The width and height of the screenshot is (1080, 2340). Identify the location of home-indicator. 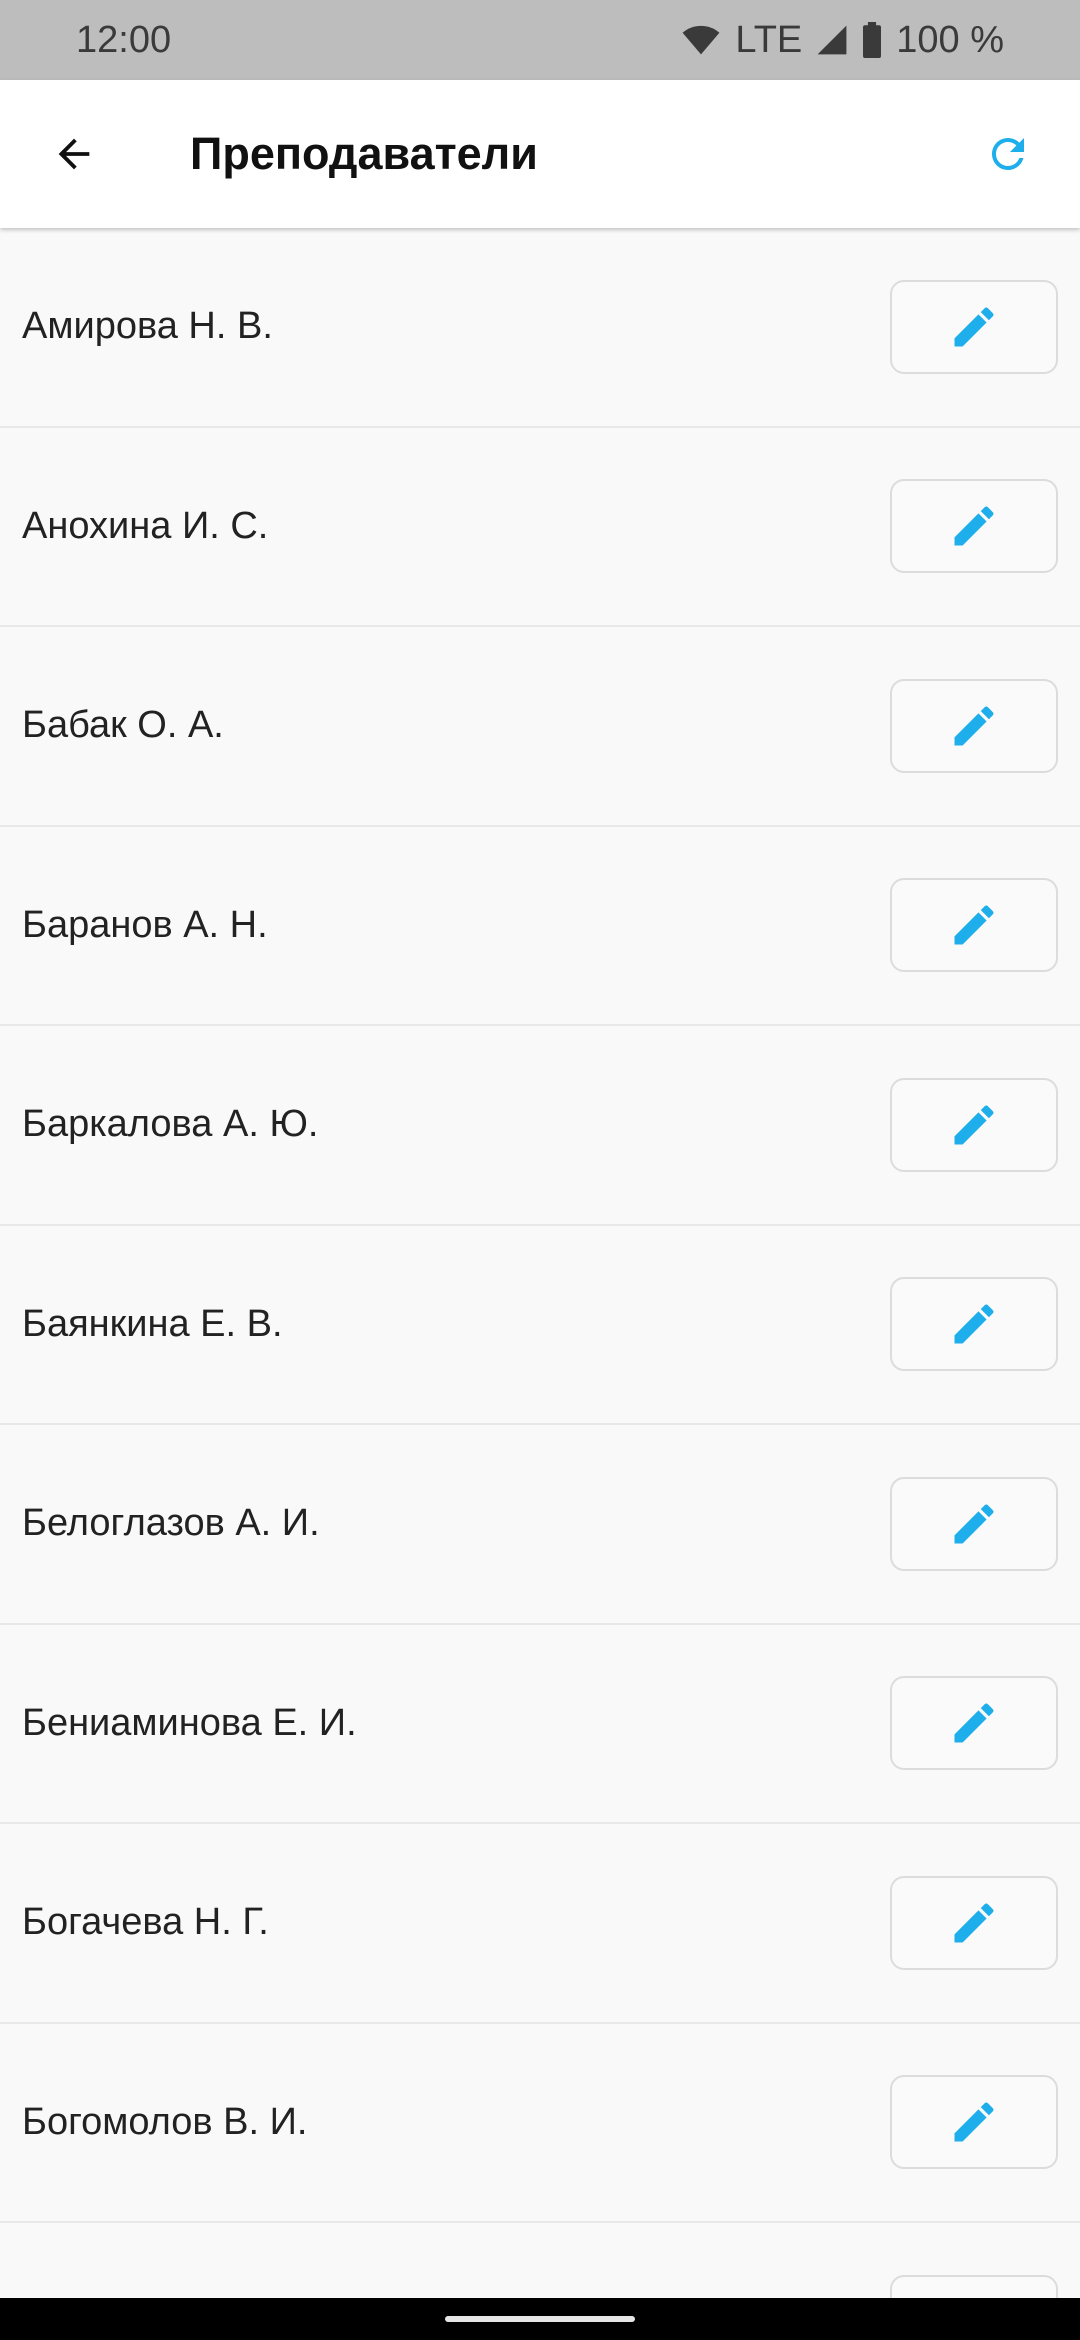
(540, 2319).